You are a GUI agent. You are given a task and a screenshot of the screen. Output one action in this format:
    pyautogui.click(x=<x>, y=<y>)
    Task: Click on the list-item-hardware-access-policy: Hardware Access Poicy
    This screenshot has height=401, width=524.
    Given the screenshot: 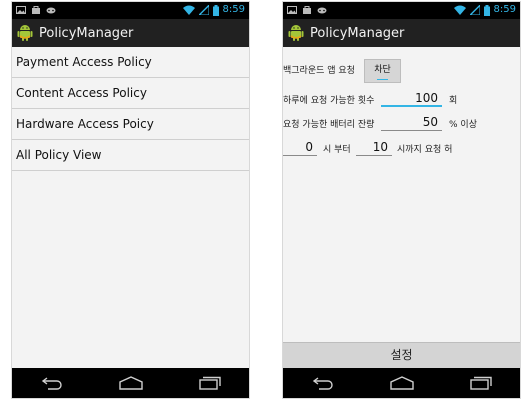 What is the action you would take?
    pyautogui.click(x=130, y=124)
    